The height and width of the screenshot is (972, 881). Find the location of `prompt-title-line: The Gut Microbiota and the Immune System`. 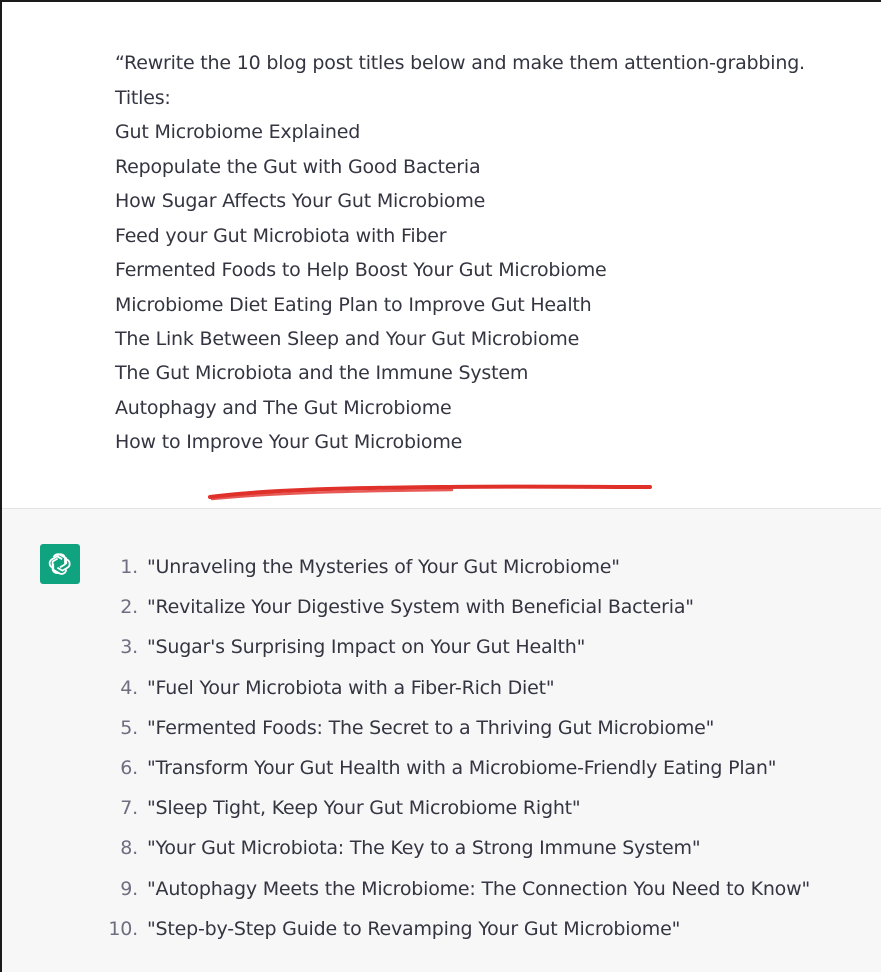

prompt-title-line: The Gut Microbiota and the Immune System is located at coordinates (322, 373).